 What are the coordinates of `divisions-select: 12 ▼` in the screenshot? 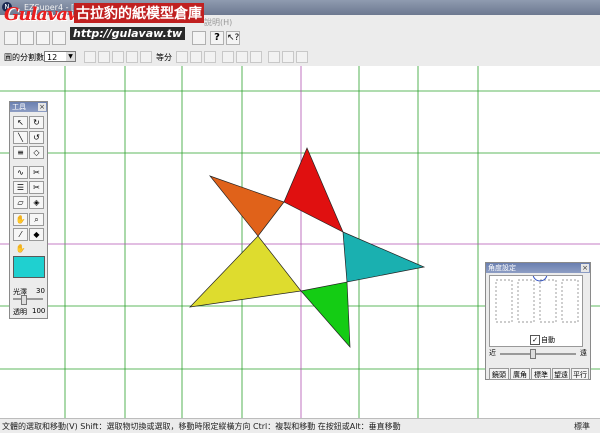 It's located at (60, 56).